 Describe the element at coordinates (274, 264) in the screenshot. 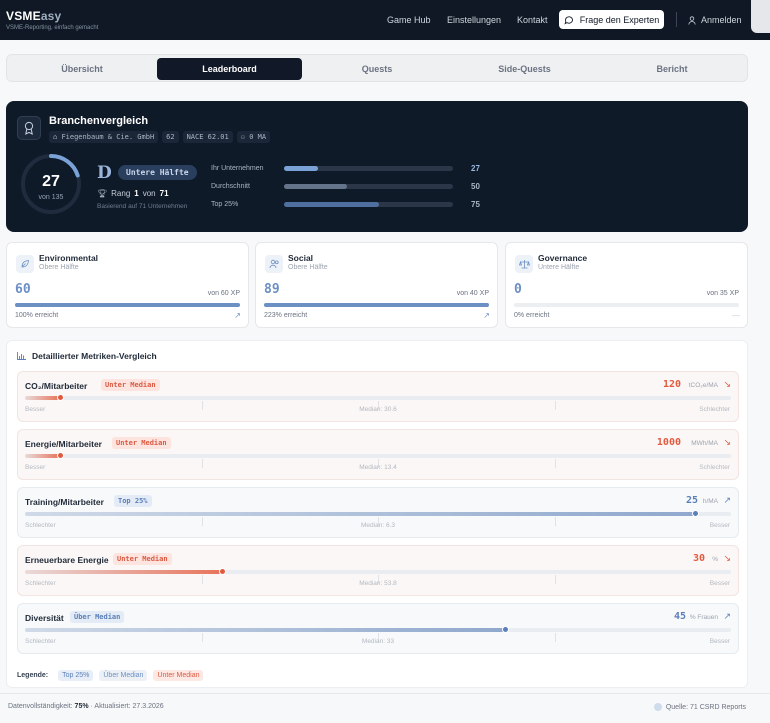

I see `people-icon` at that location.